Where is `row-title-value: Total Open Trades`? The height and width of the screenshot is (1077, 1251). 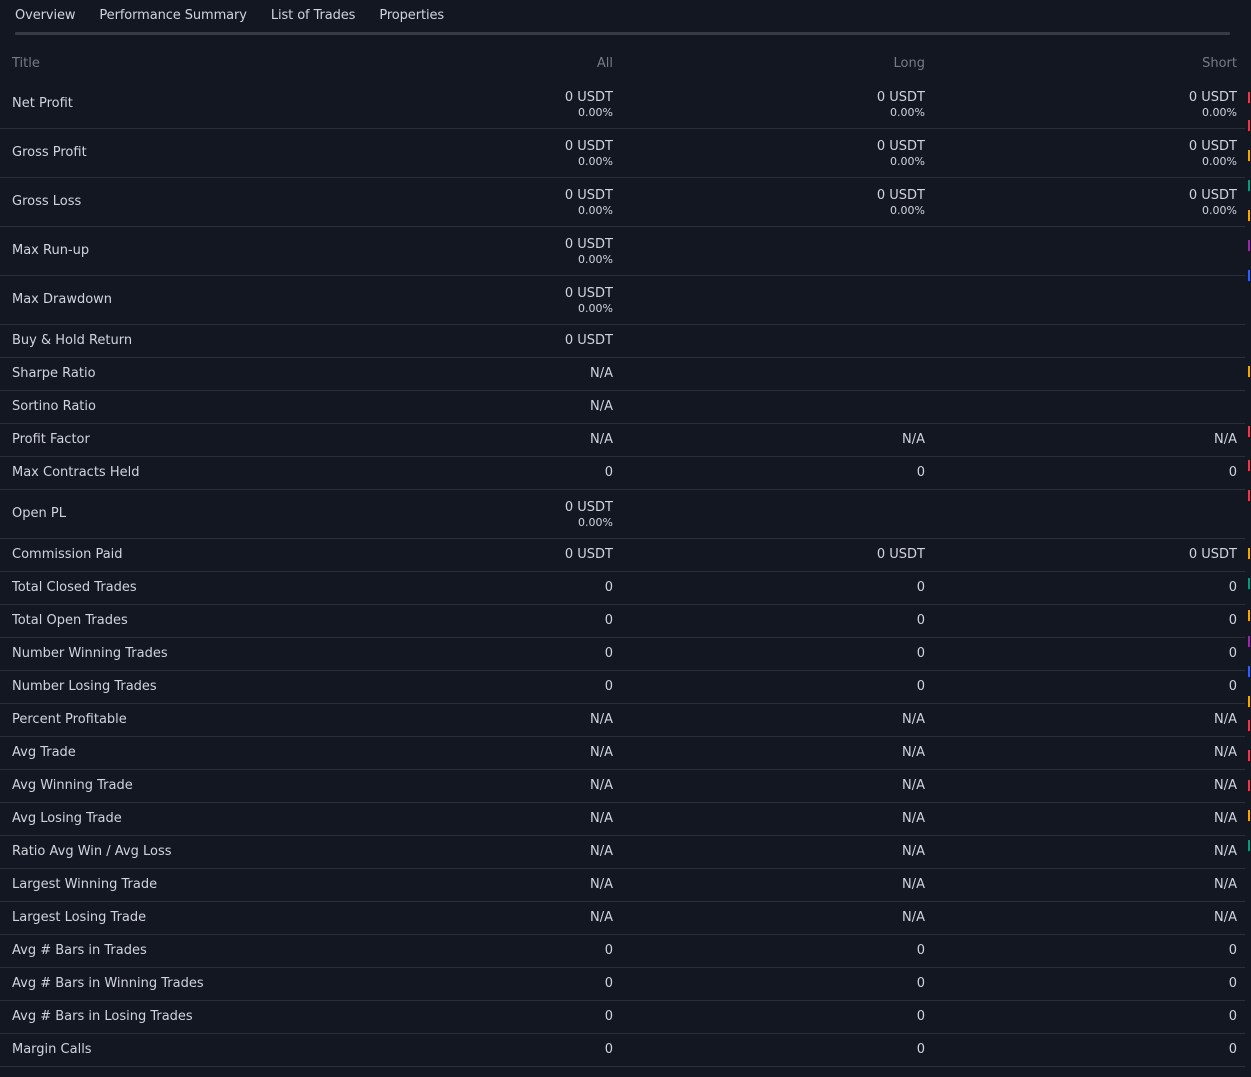 row-title-value: Total Open Trades is located at coordinates (70, 620).